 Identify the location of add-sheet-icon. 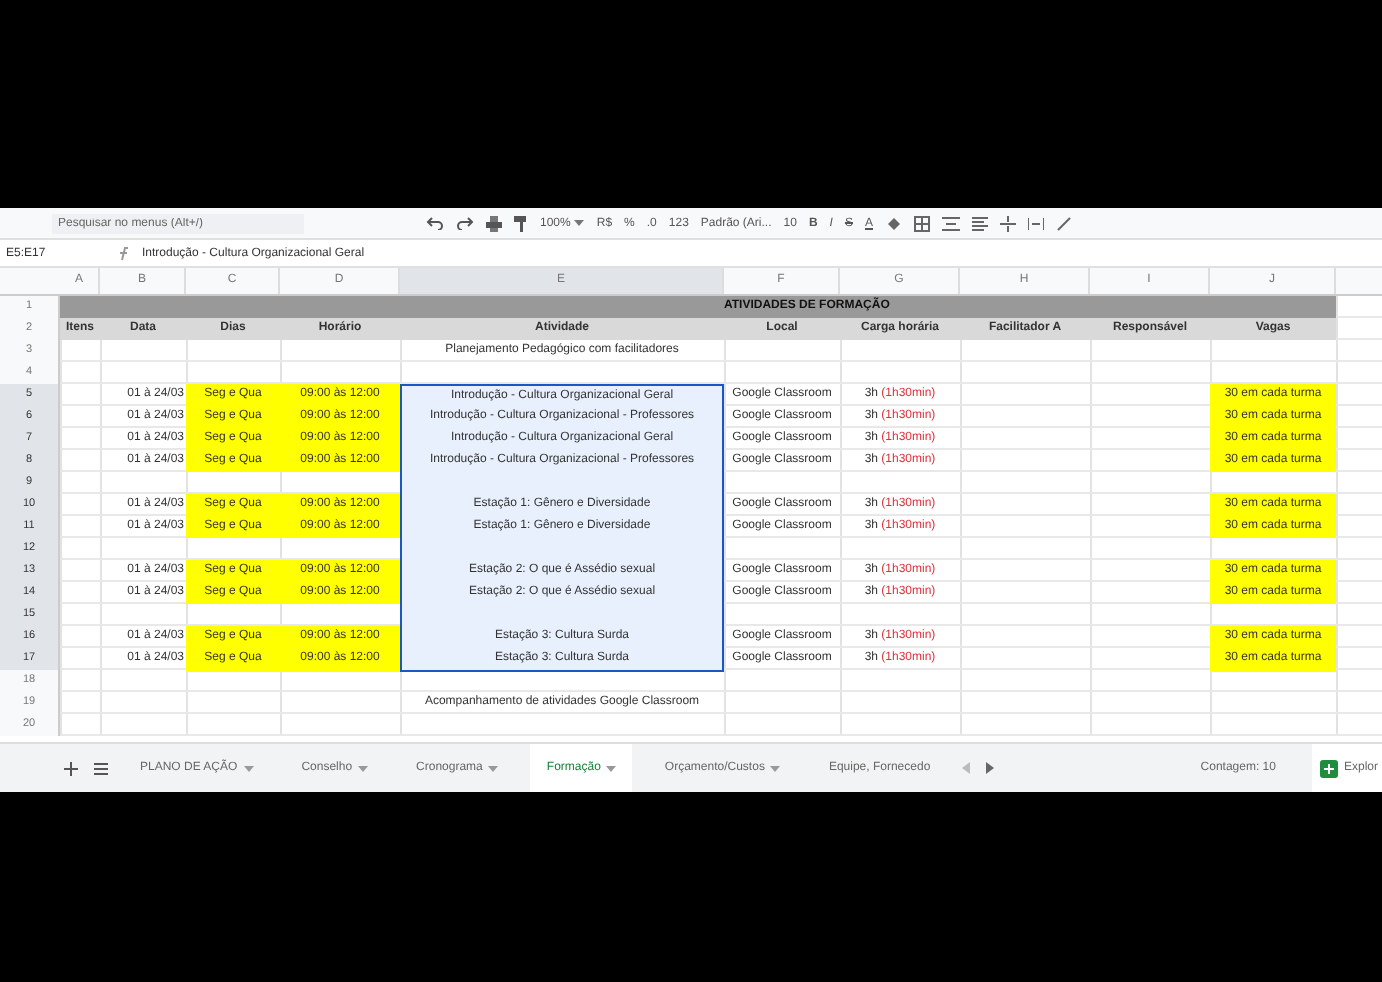
(71, 768).